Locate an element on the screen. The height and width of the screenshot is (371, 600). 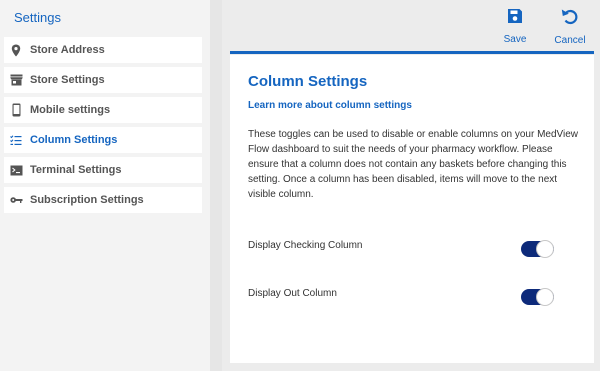
sidebar-item-store-address: Store Address is located at coordinates (103, 50).